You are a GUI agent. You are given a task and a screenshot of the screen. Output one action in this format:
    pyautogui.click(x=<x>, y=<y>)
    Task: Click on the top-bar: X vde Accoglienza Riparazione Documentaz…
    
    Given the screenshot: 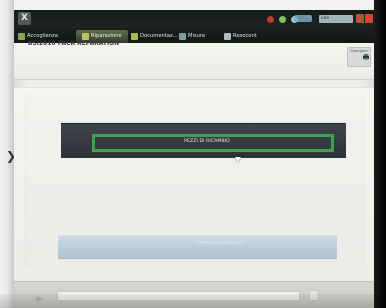 What is the action you would take?
    pyautogui.click(x=194, y=26)
    